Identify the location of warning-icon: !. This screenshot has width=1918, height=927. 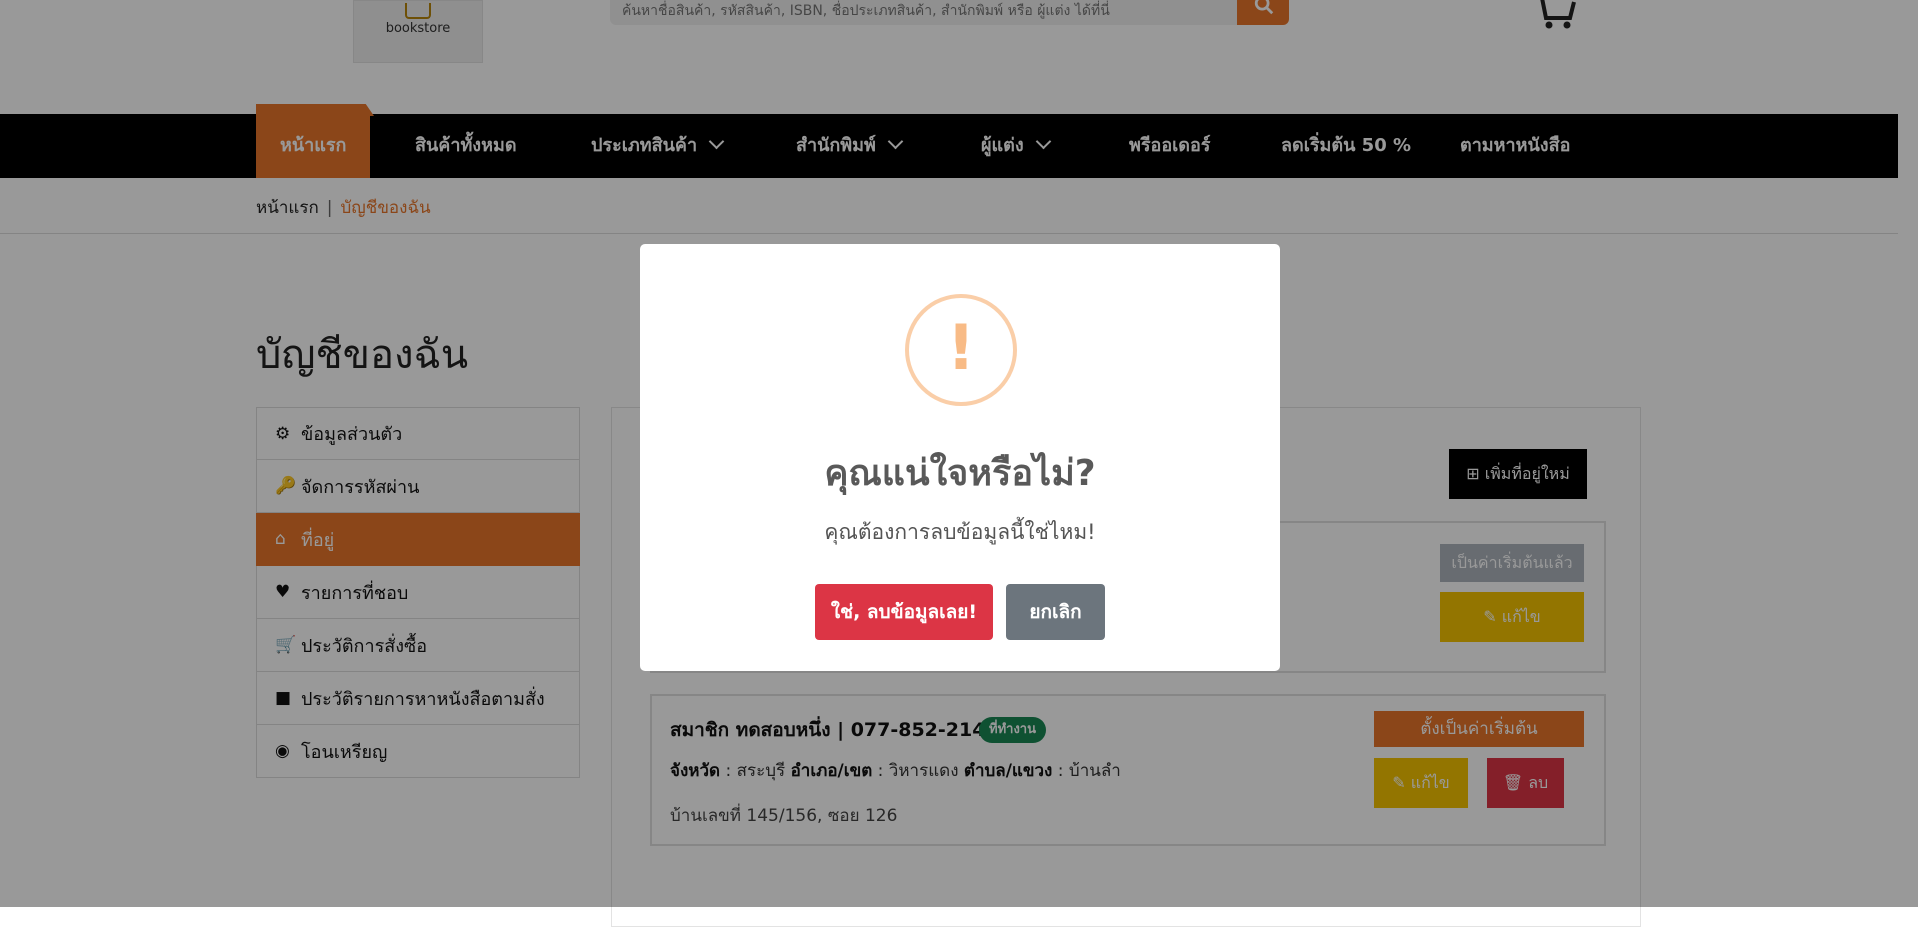
(961, 350).